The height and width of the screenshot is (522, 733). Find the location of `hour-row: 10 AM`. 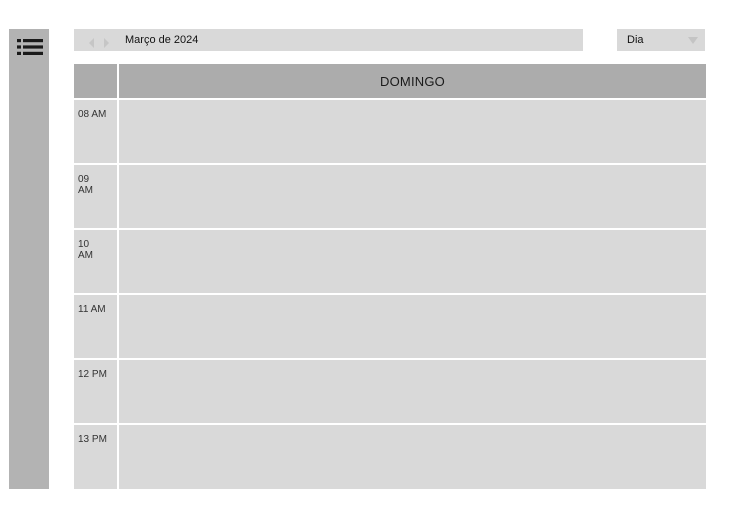

hour-row: 10 AM is located at coordinates (390, 261).